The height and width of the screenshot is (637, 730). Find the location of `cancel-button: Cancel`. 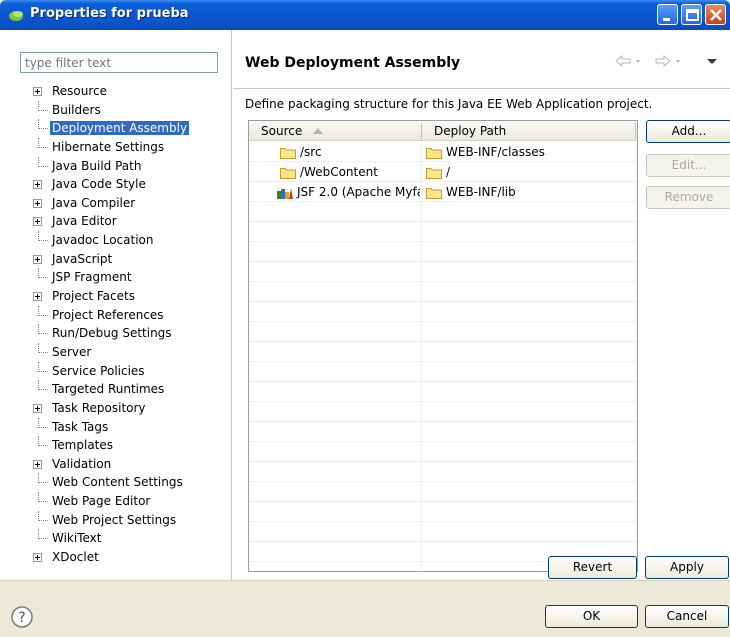

cancel-button: Cancel is located at coordinates (687, 616).